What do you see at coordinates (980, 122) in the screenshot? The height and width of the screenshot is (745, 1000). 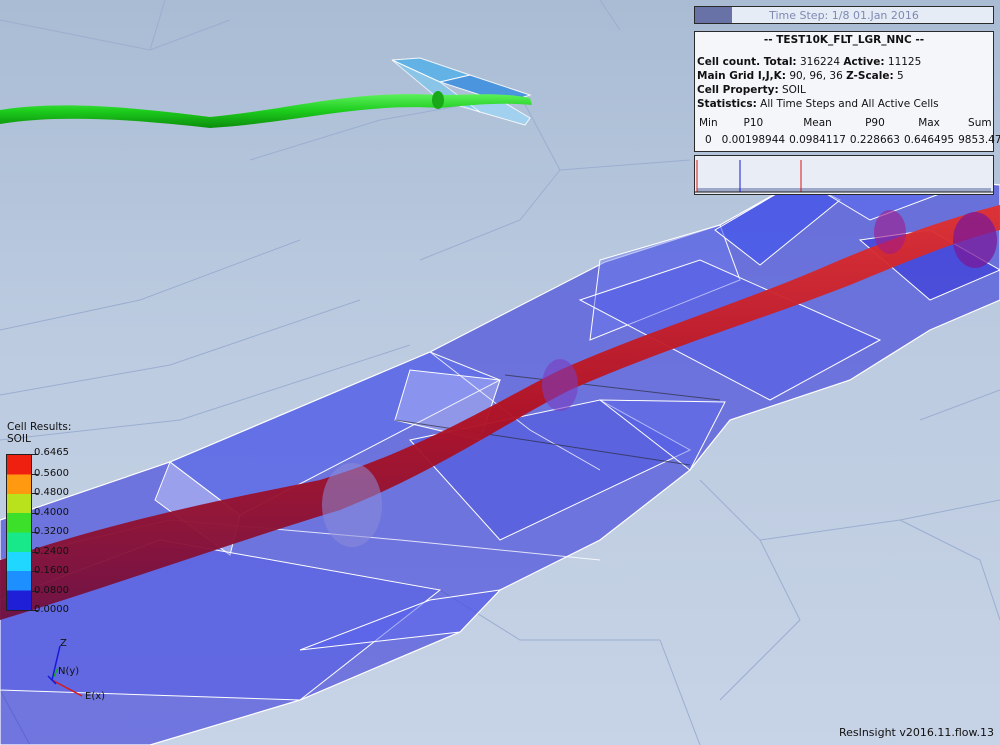 I see `stats-header-sum: Sum` at bounding box center [980, 122].